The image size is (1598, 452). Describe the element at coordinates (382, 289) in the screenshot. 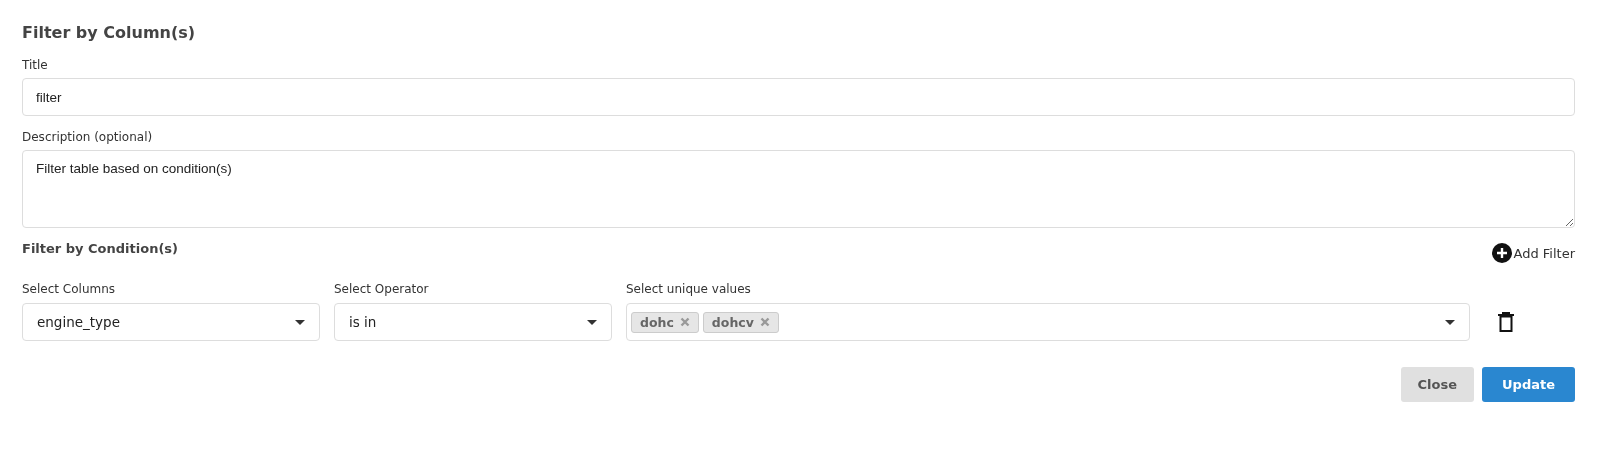

I see `field-label: Select Operator` at that location.